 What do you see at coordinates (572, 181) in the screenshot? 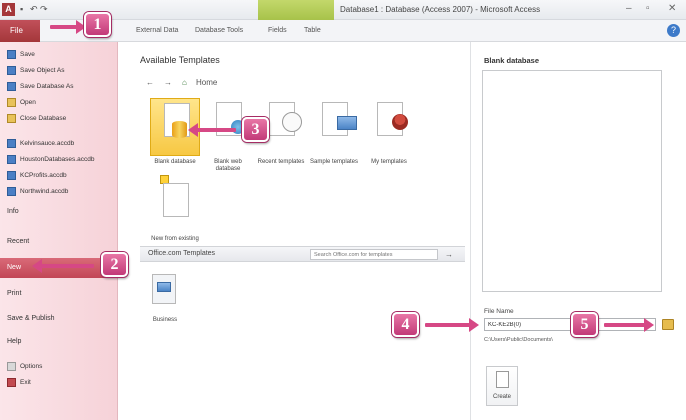
I see `template-preview-area` at bounding box center [572, 181].